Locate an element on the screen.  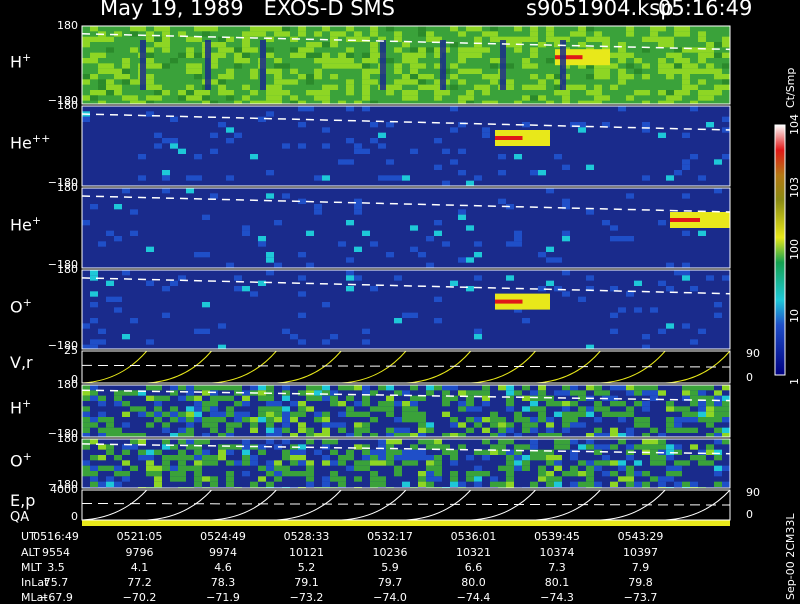
table-cell: 7.9 is located at coordinates (640, 567).